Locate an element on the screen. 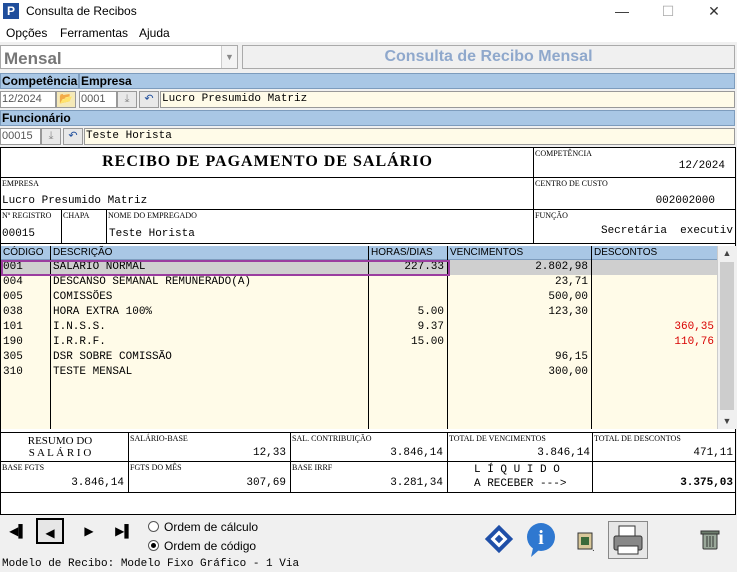 The width and height of the screenshot is (737, 572). competencia-input: 12/2024 is located at coordinates (28, 99).